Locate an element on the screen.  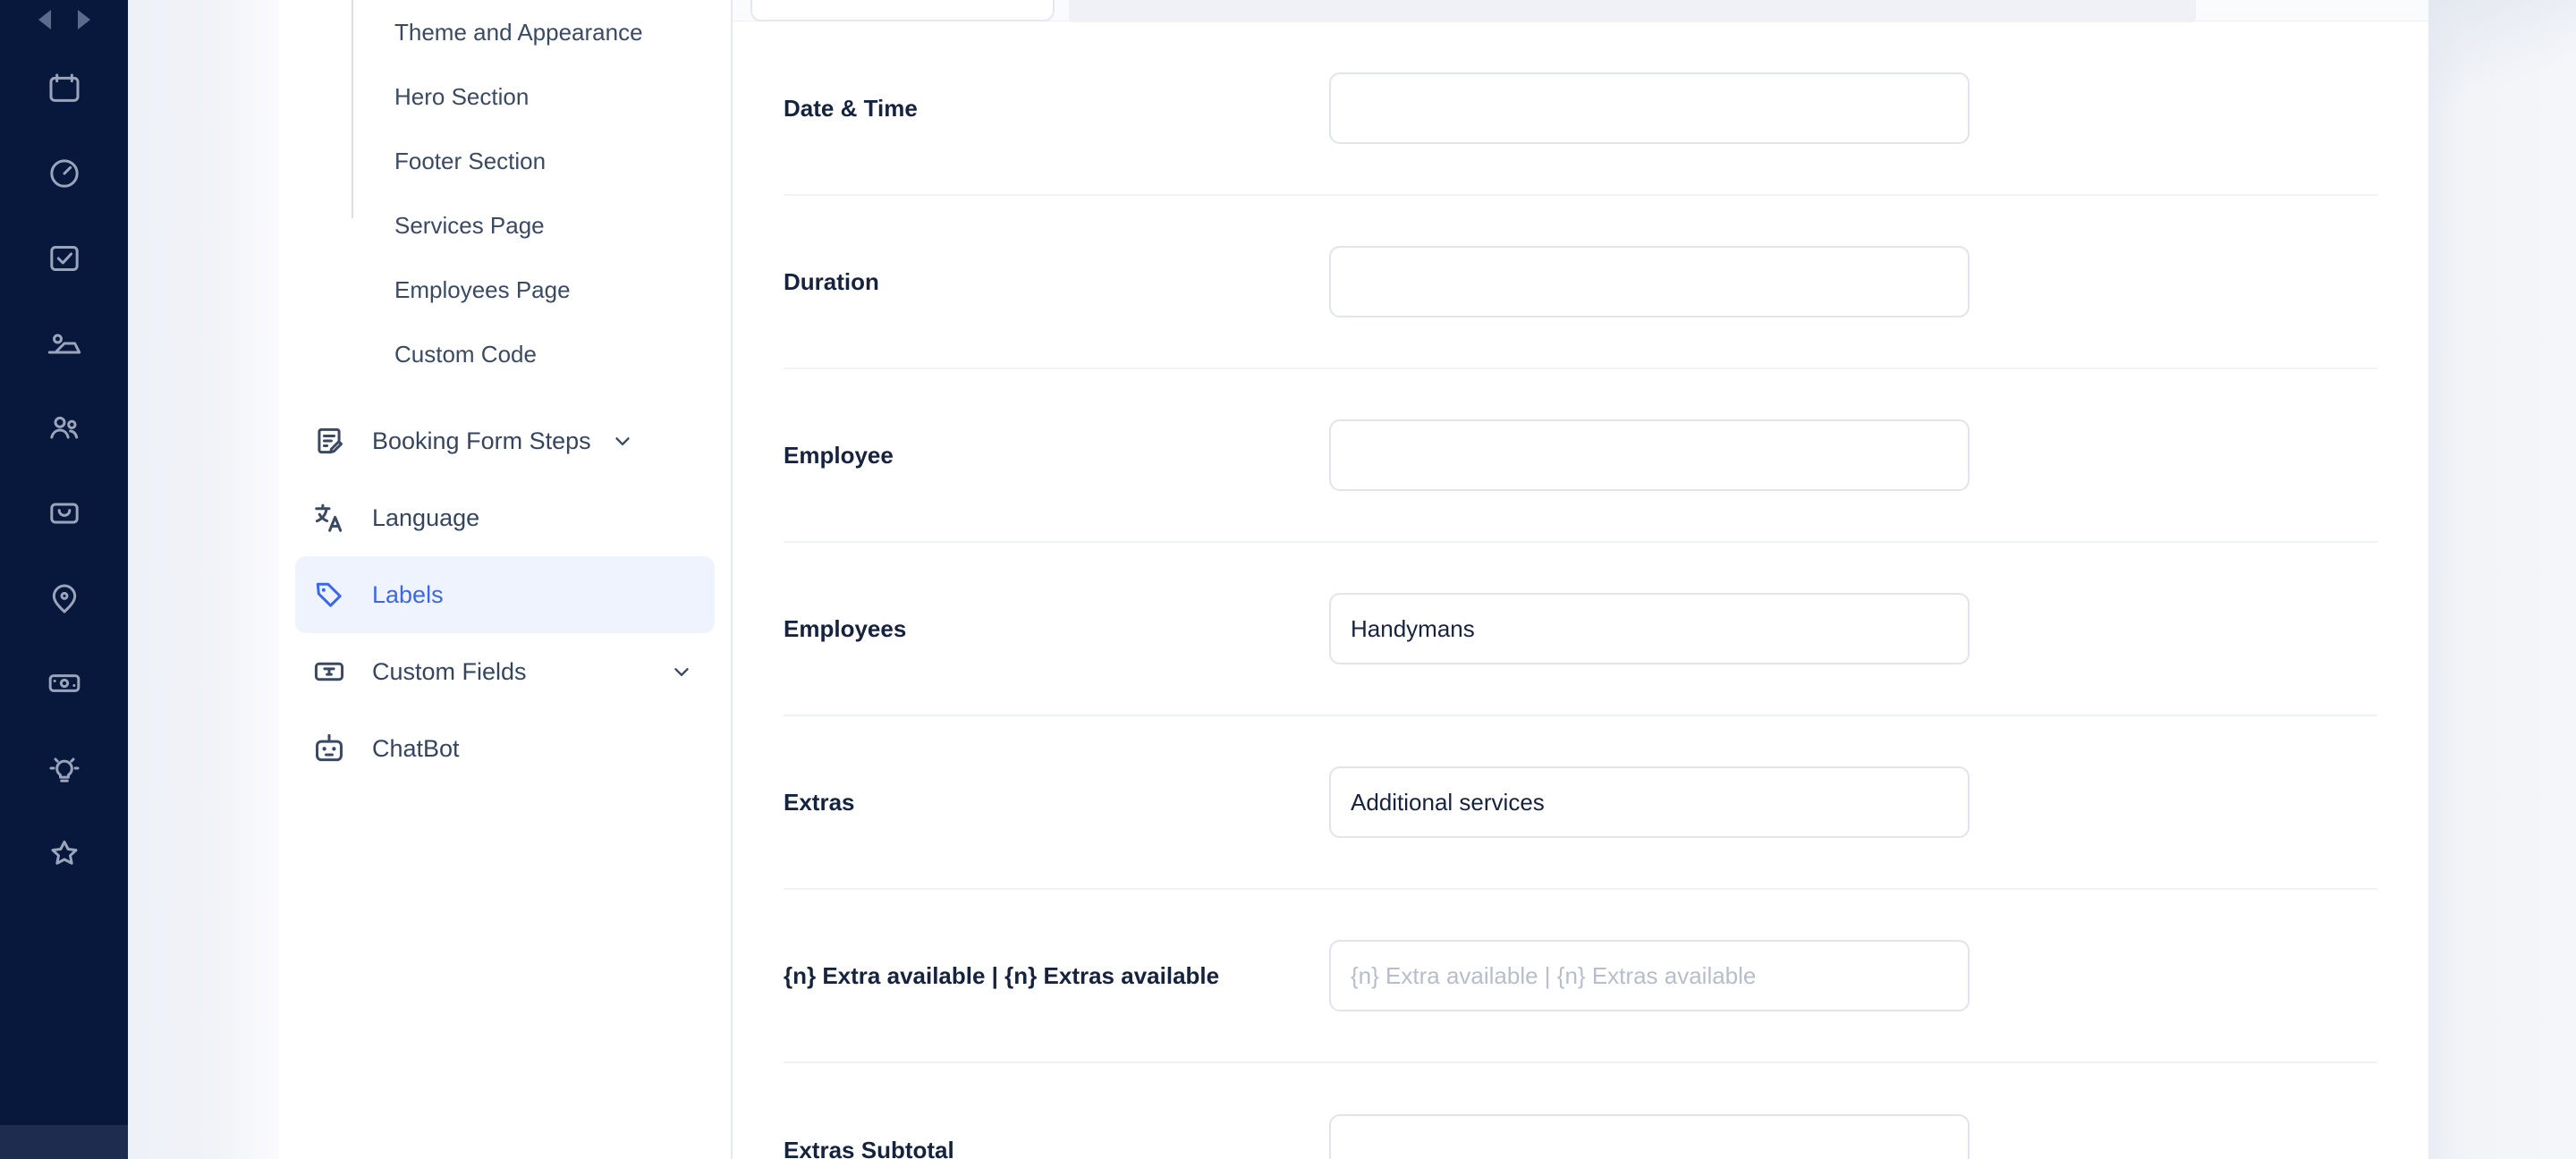
subnav-label: Services Page is located at coordinates (469, 225).